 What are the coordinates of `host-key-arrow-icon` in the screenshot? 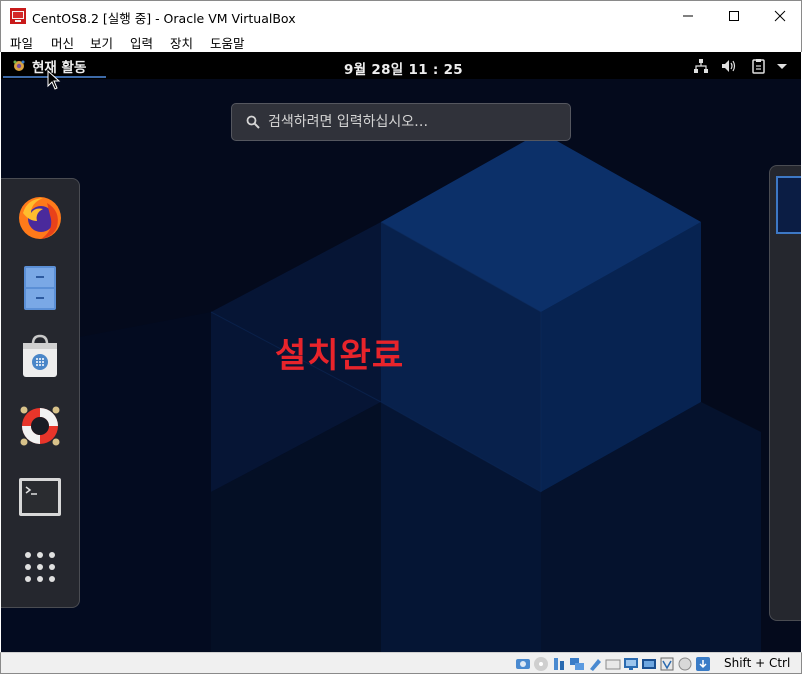 It's located at (703, 664).